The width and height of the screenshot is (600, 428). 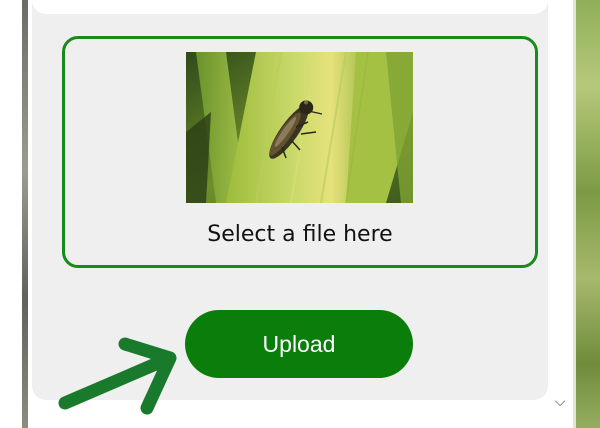 I want to click on scrollbar-track, so click(x=560, y=214).